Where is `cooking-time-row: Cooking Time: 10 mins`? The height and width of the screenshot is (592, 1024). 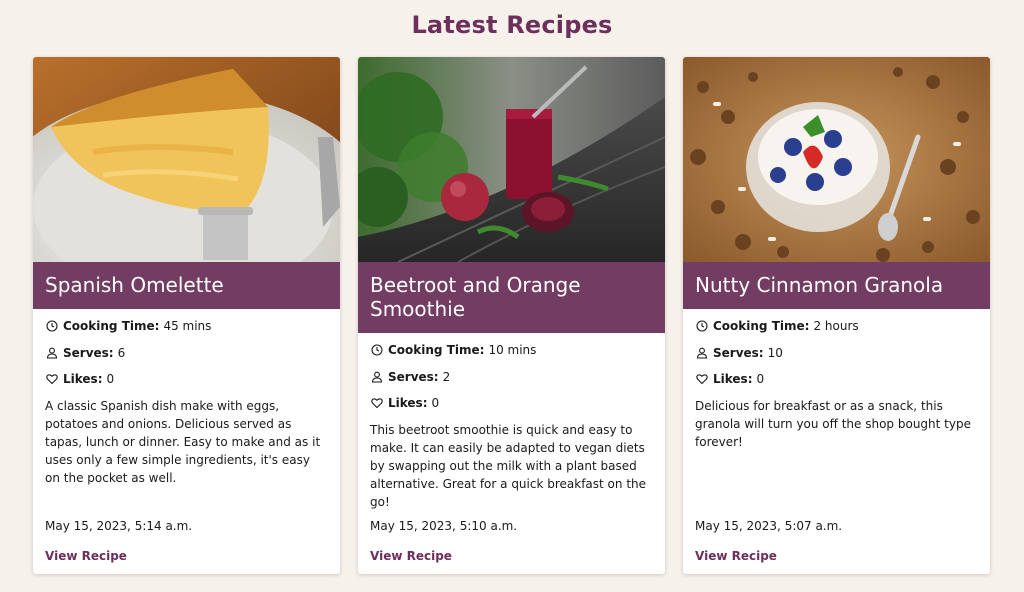
cooking-time-row: Cooking Time: 10 mins is located at coordinates (511, 350).